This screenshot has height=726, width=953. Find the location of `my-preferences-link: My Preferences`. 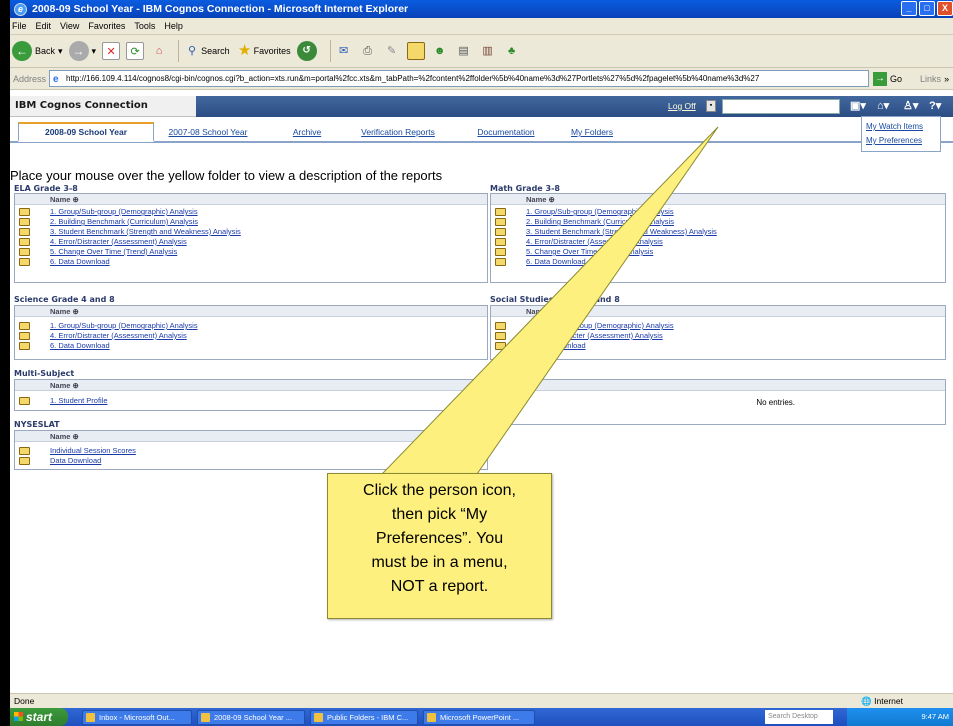

my-preferences-link: My Preferences is located at coordinates (901, 141).